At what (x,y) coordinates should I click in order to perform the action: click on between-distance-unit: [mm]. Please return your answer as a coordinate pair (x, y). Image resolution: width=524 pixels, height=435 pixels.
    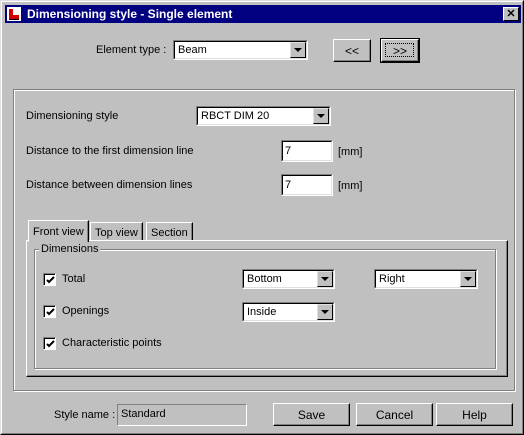
    Looking at the image, I should click on (350, 186).